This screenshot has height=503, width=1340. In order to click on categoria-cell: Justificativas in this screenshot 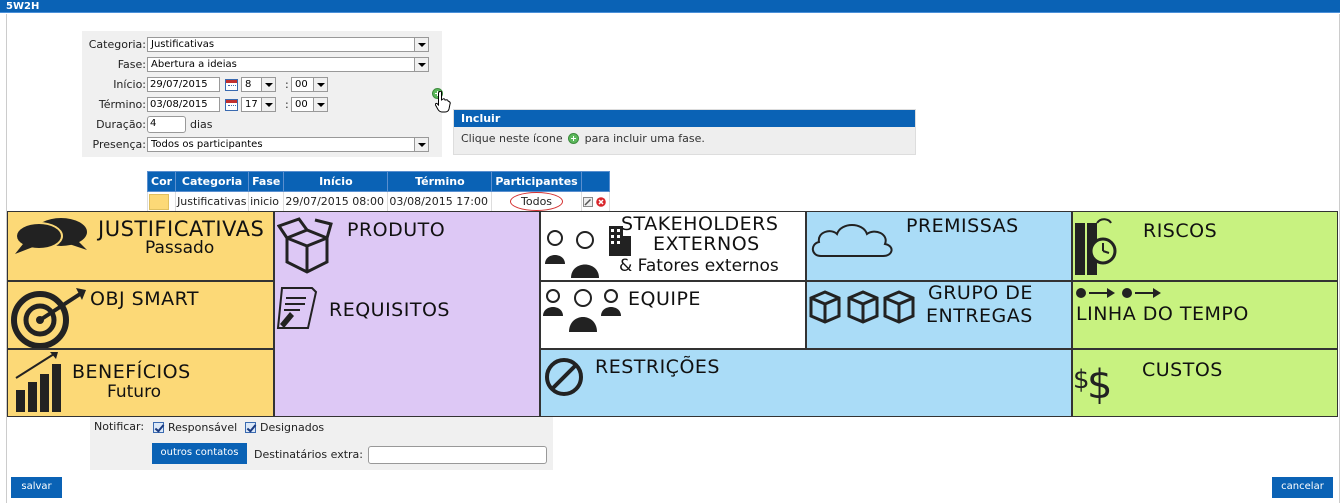, I will do `click(212, 201)`.